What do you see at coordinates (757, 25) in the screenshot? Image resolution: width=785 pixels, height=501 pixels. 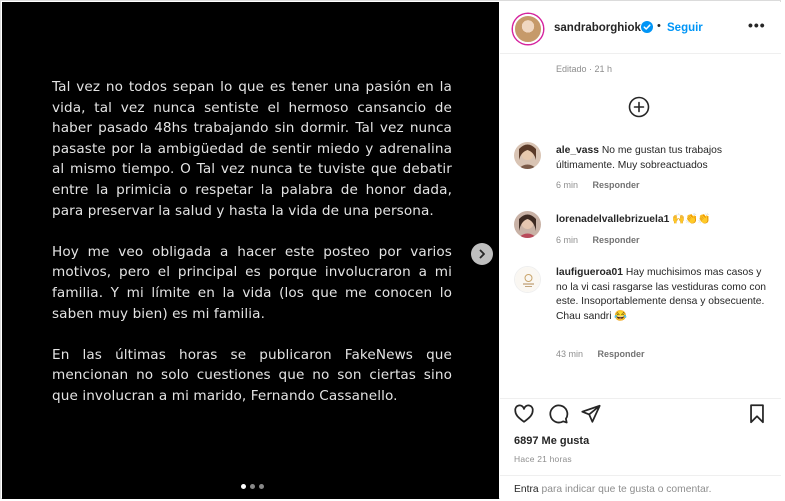 I see `more-options-button: •••` at bounding box center [757, 25].